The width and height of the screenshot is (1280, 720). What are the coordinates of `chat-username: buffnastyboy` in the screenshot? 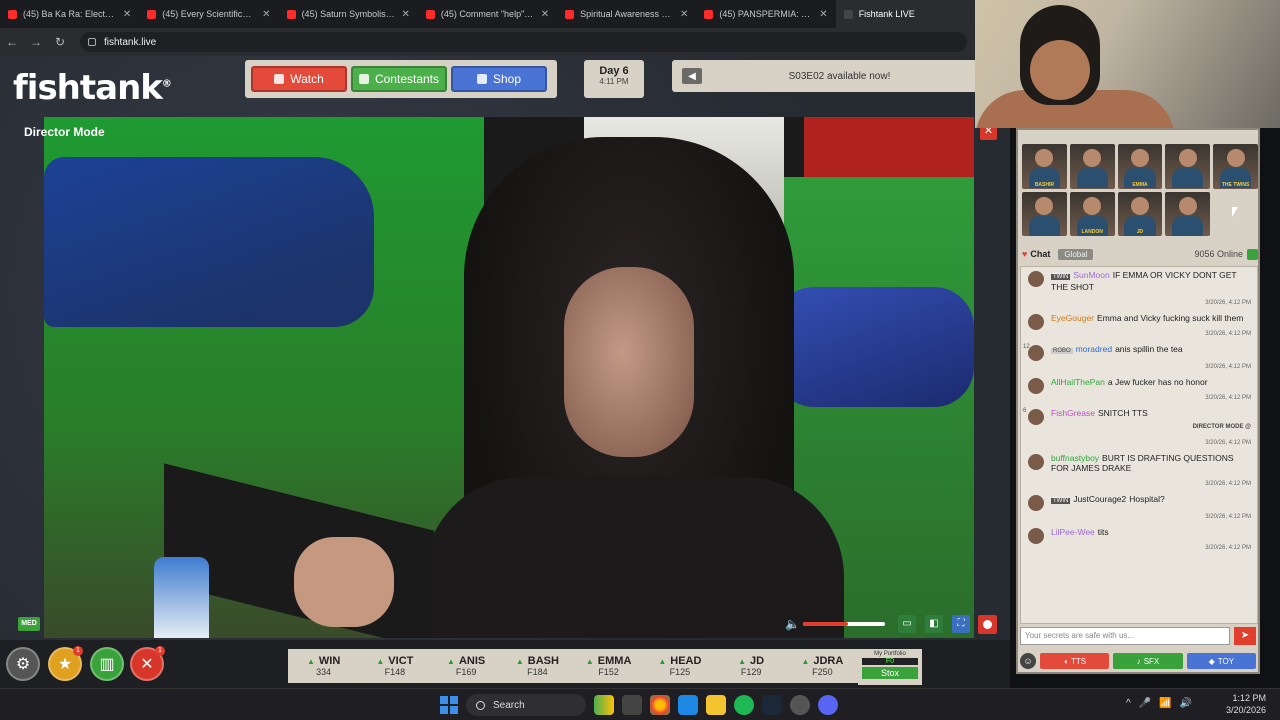 It's located at (1075, 458).